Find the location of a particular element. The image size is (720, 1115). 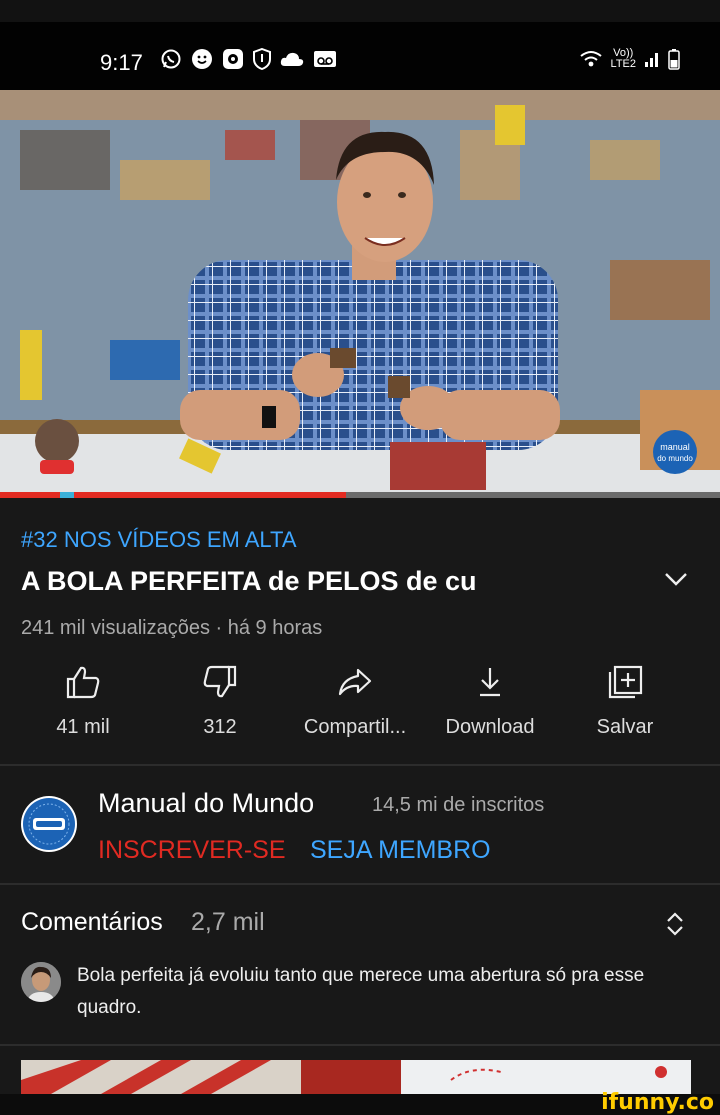

ifunny-watermark: ifunny.co is located at coordinates (657, 1102).